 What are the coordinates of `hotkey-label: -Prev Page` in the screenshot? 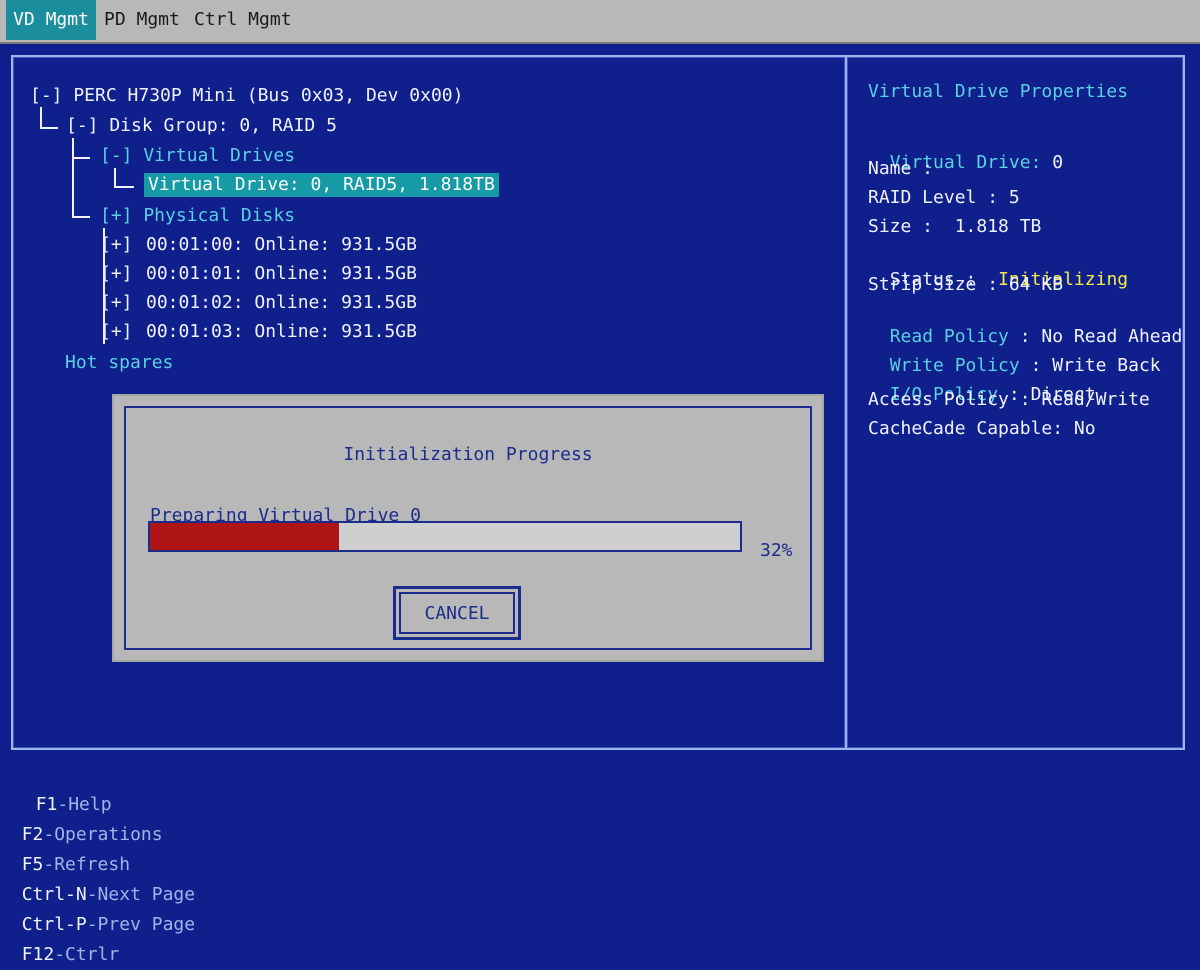 It's located at (141, 924).